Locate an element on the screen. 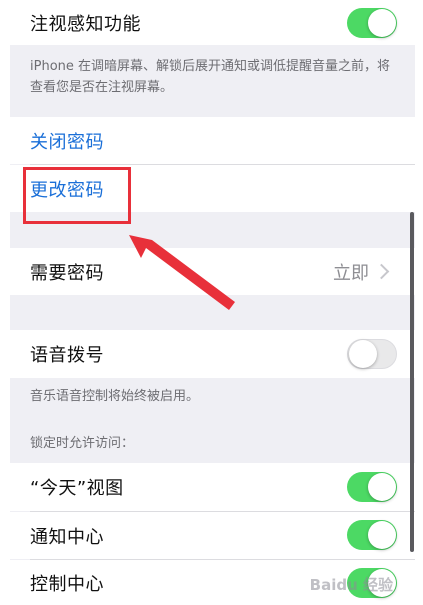 The width and height of the screenshot is (423, 605). annotation-arrow is located at coordinates (182, 272).